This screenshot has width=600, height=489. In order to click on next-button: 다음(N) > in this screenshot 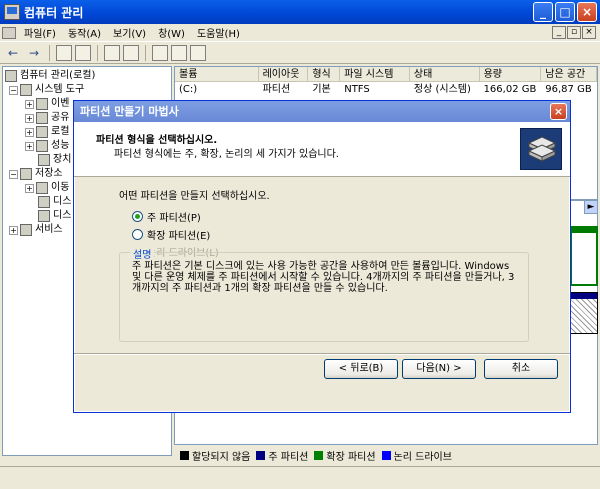, I will do `click(439, 369)`.